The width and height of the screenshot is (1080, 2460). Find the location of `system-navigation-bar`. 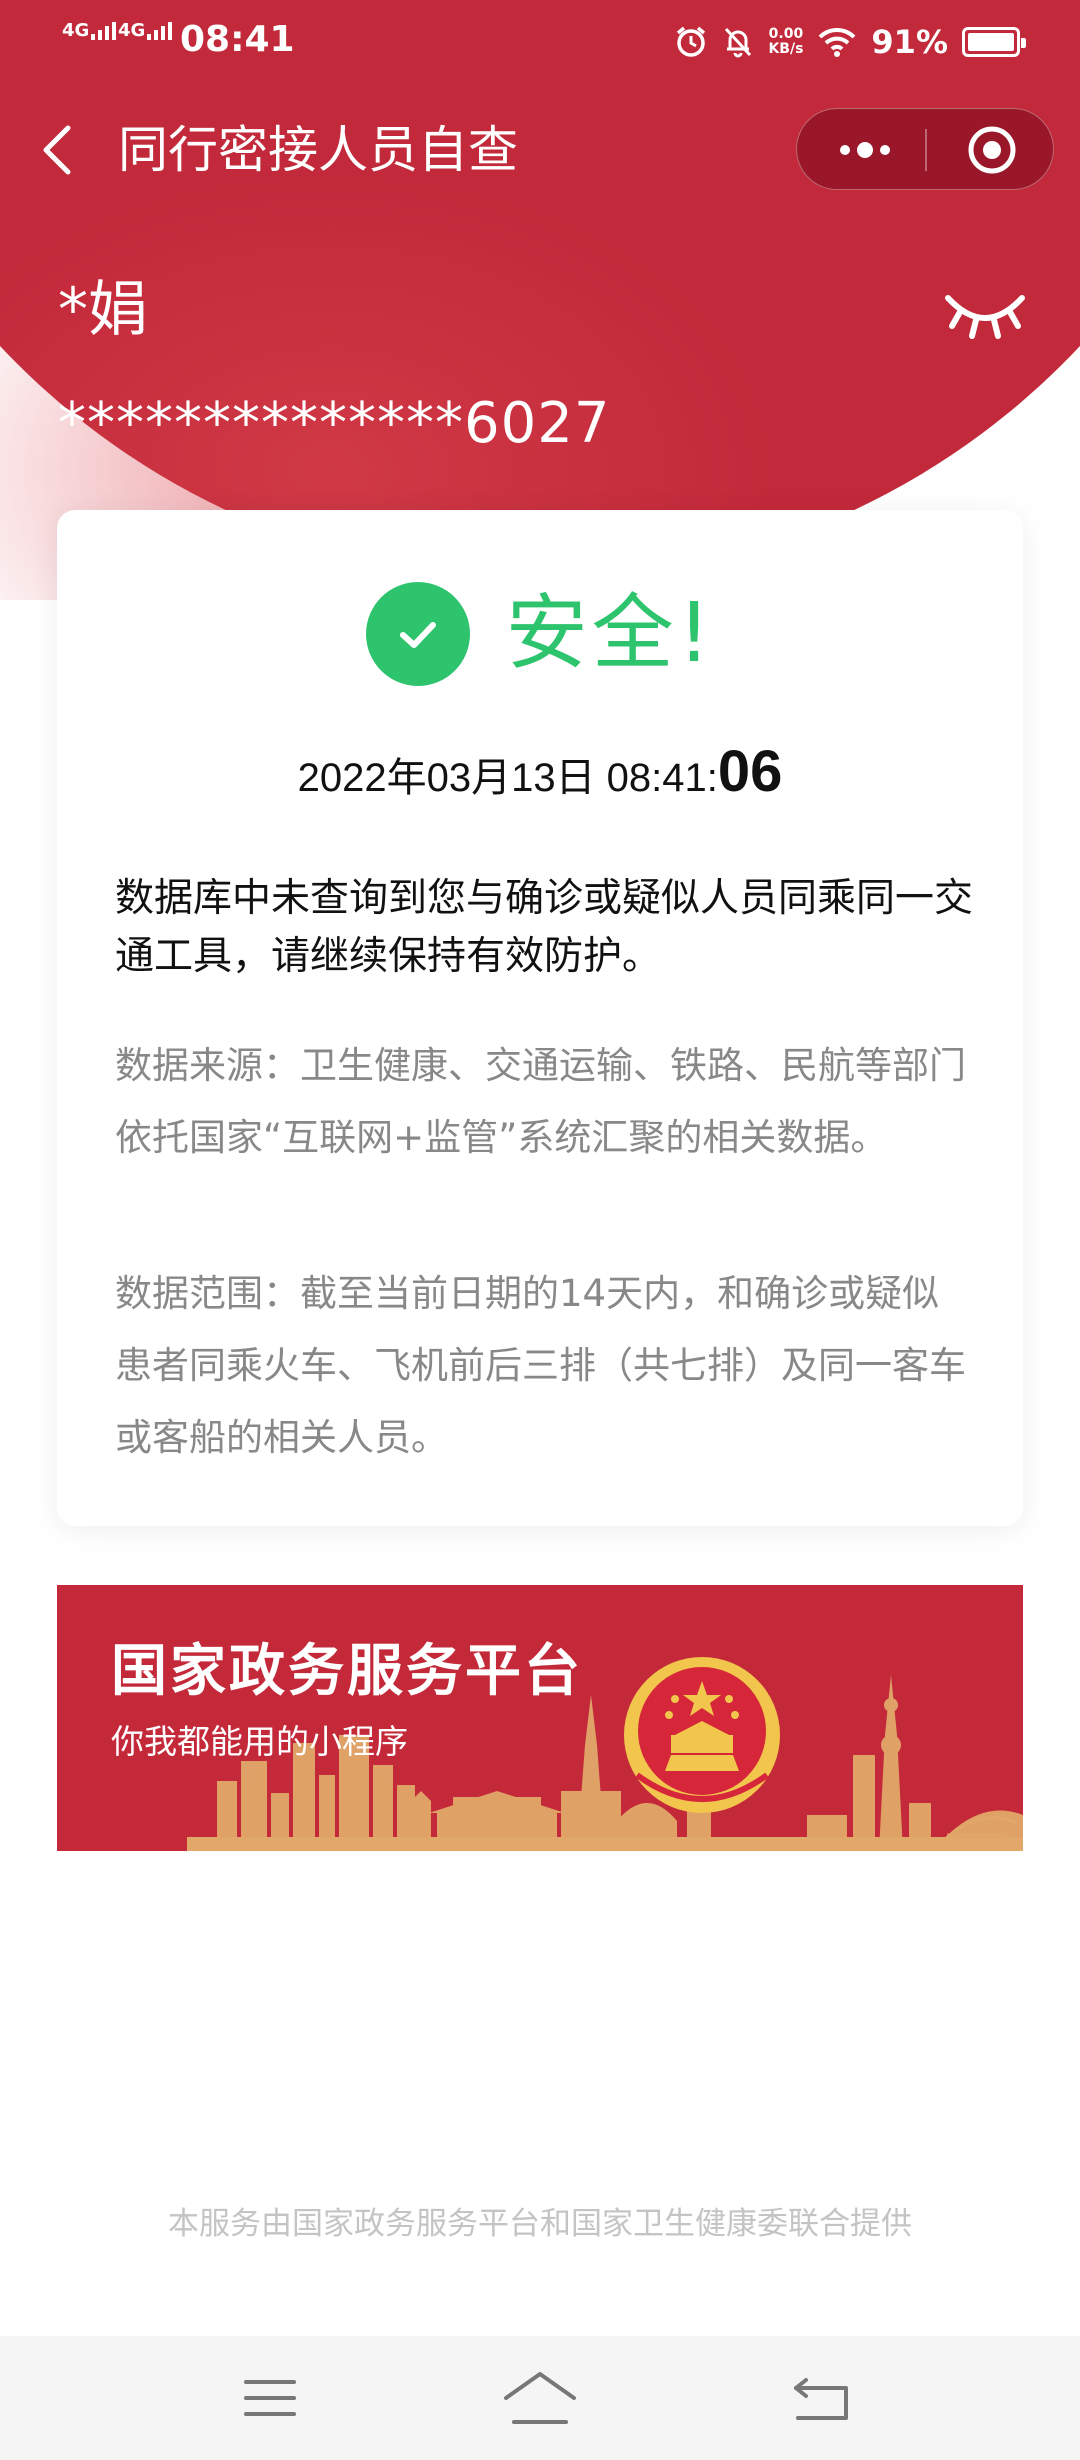

system-navigation-bar is located at coordinates (540, 2398).